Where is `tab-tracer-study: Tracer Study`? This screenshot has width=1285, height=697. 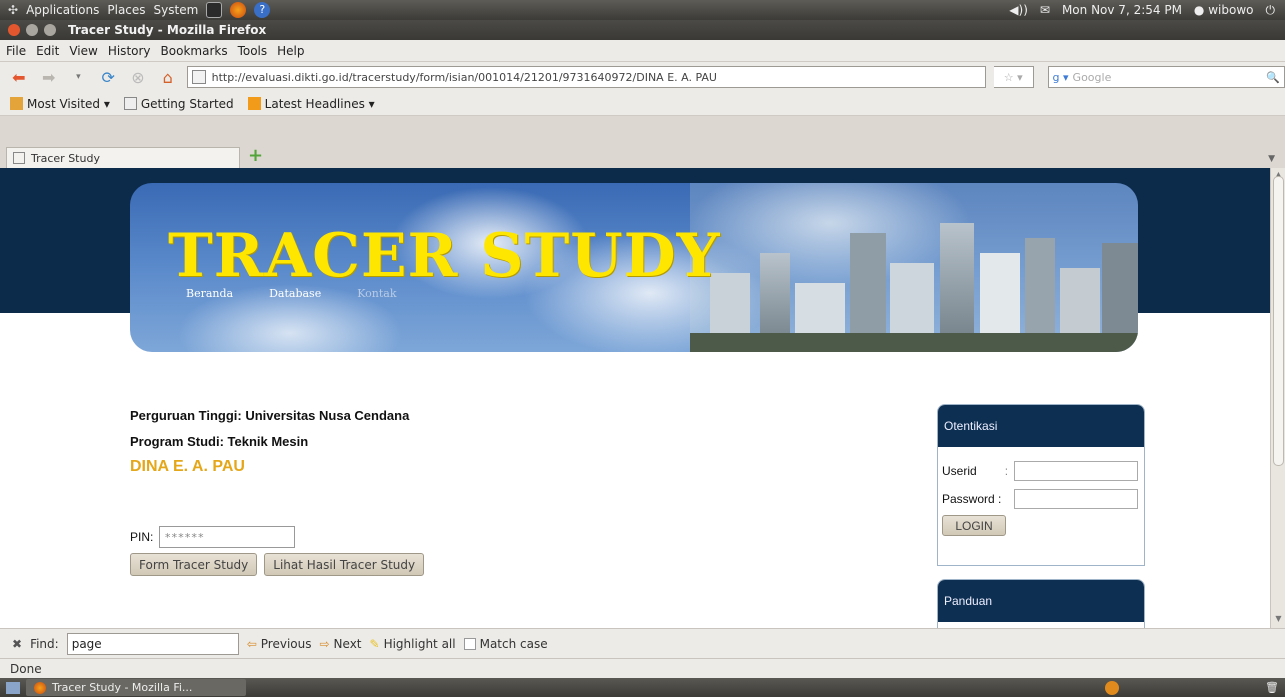 tab-tracer-study: Tracer Study is located at coordinates (123, 157).